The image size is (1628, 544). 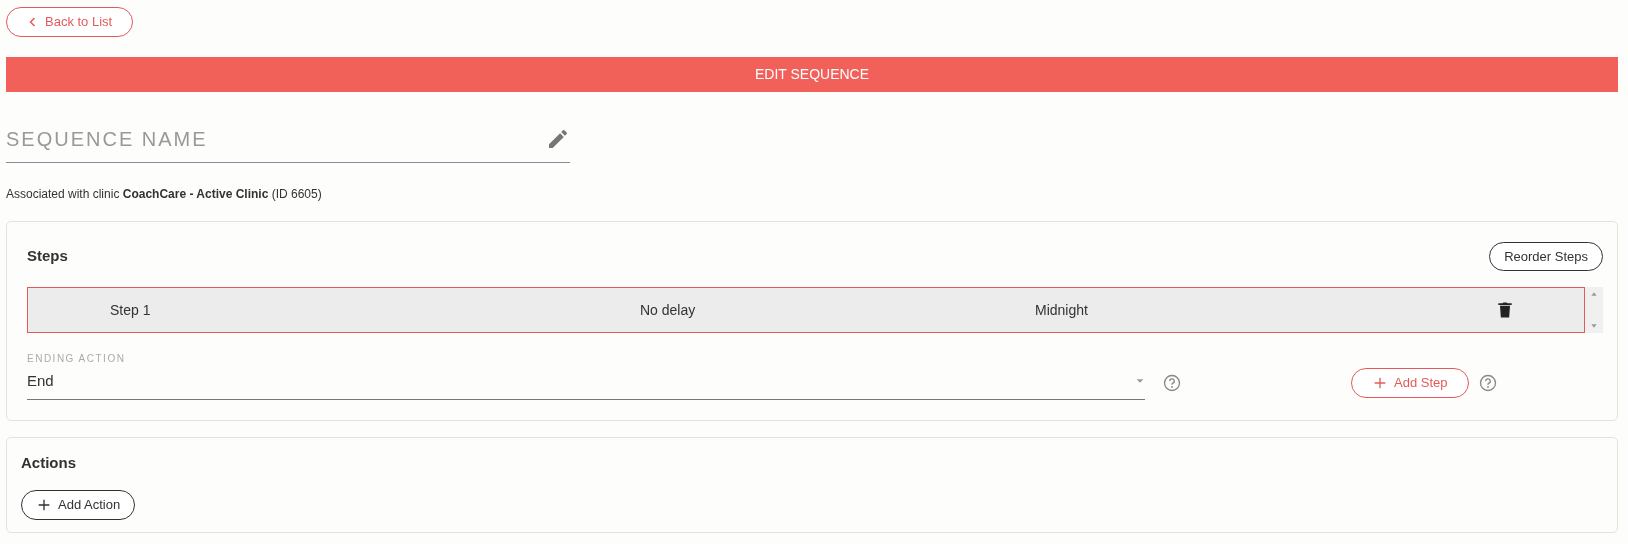 What do you see at coordinates (1546, 256) in the screenshot?
I see `reorder-steps-button: Reorder Steps` at bounding box center [1546, 256].